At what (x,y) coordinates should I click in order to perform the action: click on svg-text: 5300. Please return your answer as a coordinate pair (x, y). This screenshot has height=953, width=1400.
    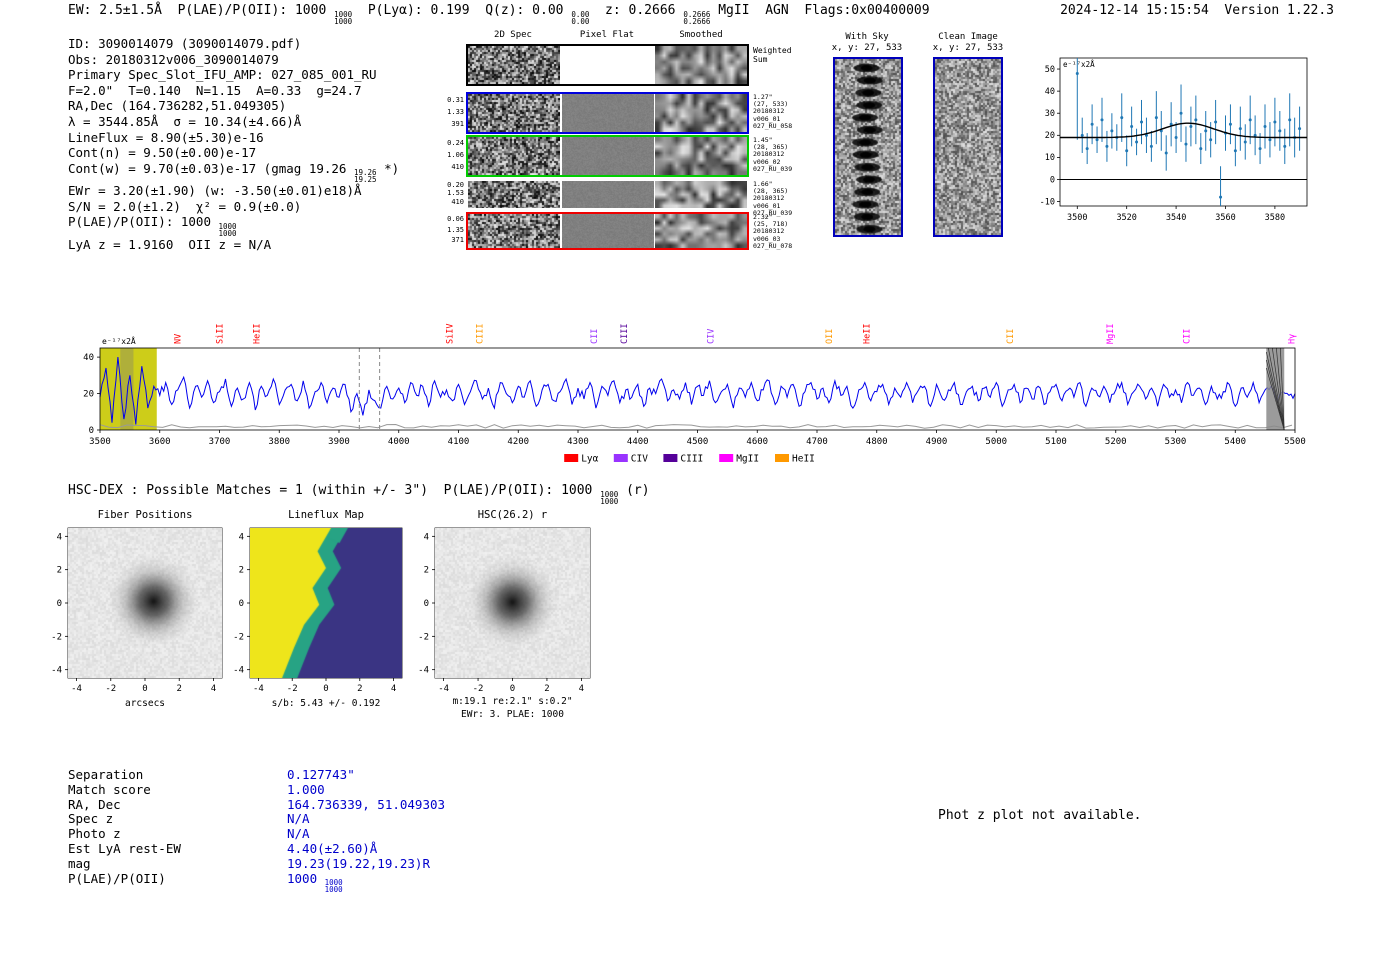
    Looking at the image, I should click on (1176, 442).